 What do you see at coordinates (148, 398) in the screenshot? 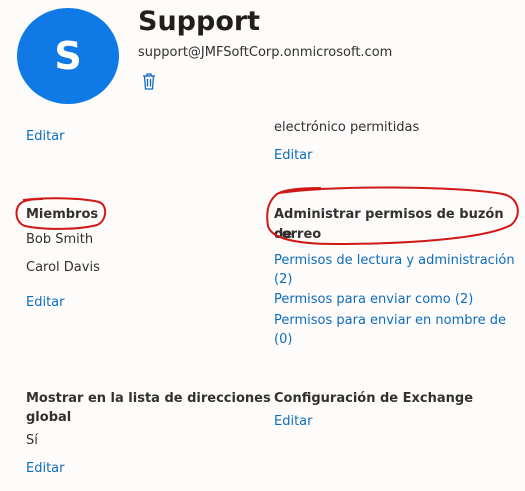
I see `gal-heading-line1: Mostrar en la lista de direcciones` at bounding box center [148, 398].